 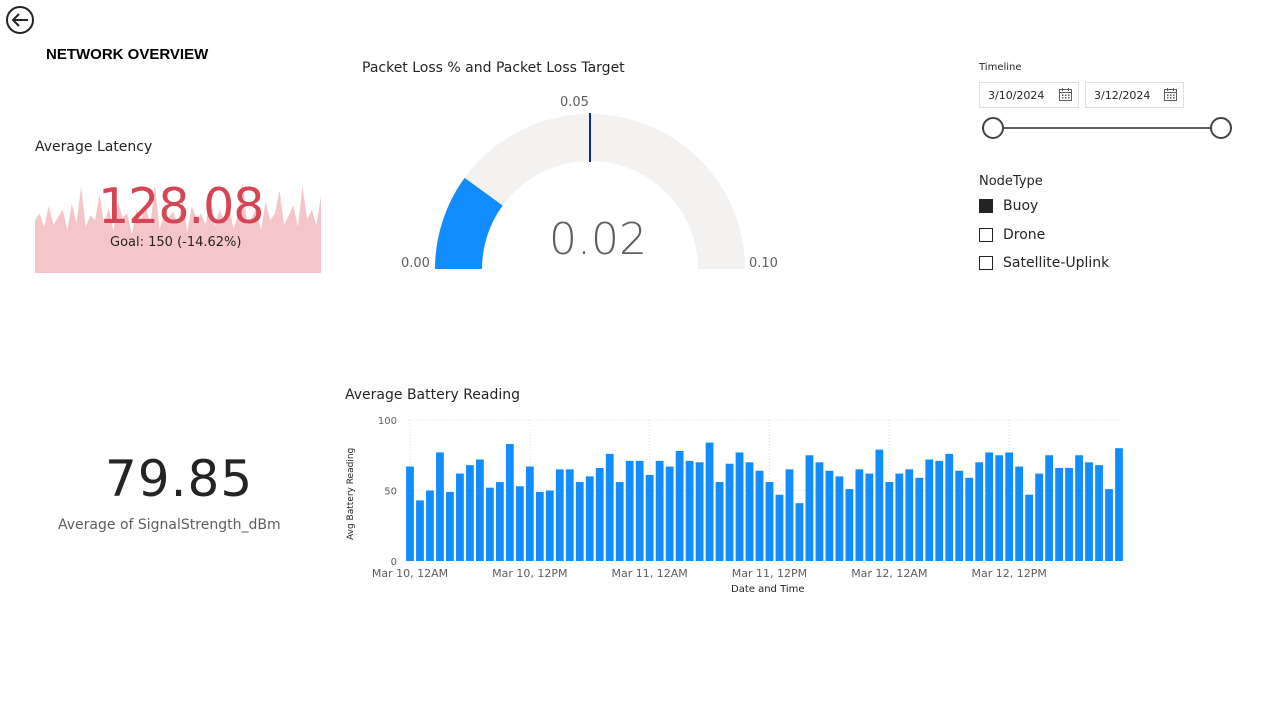 I want to click on nodetype-option-label: Satellite-Uplink, so click(x=1056, y=263).